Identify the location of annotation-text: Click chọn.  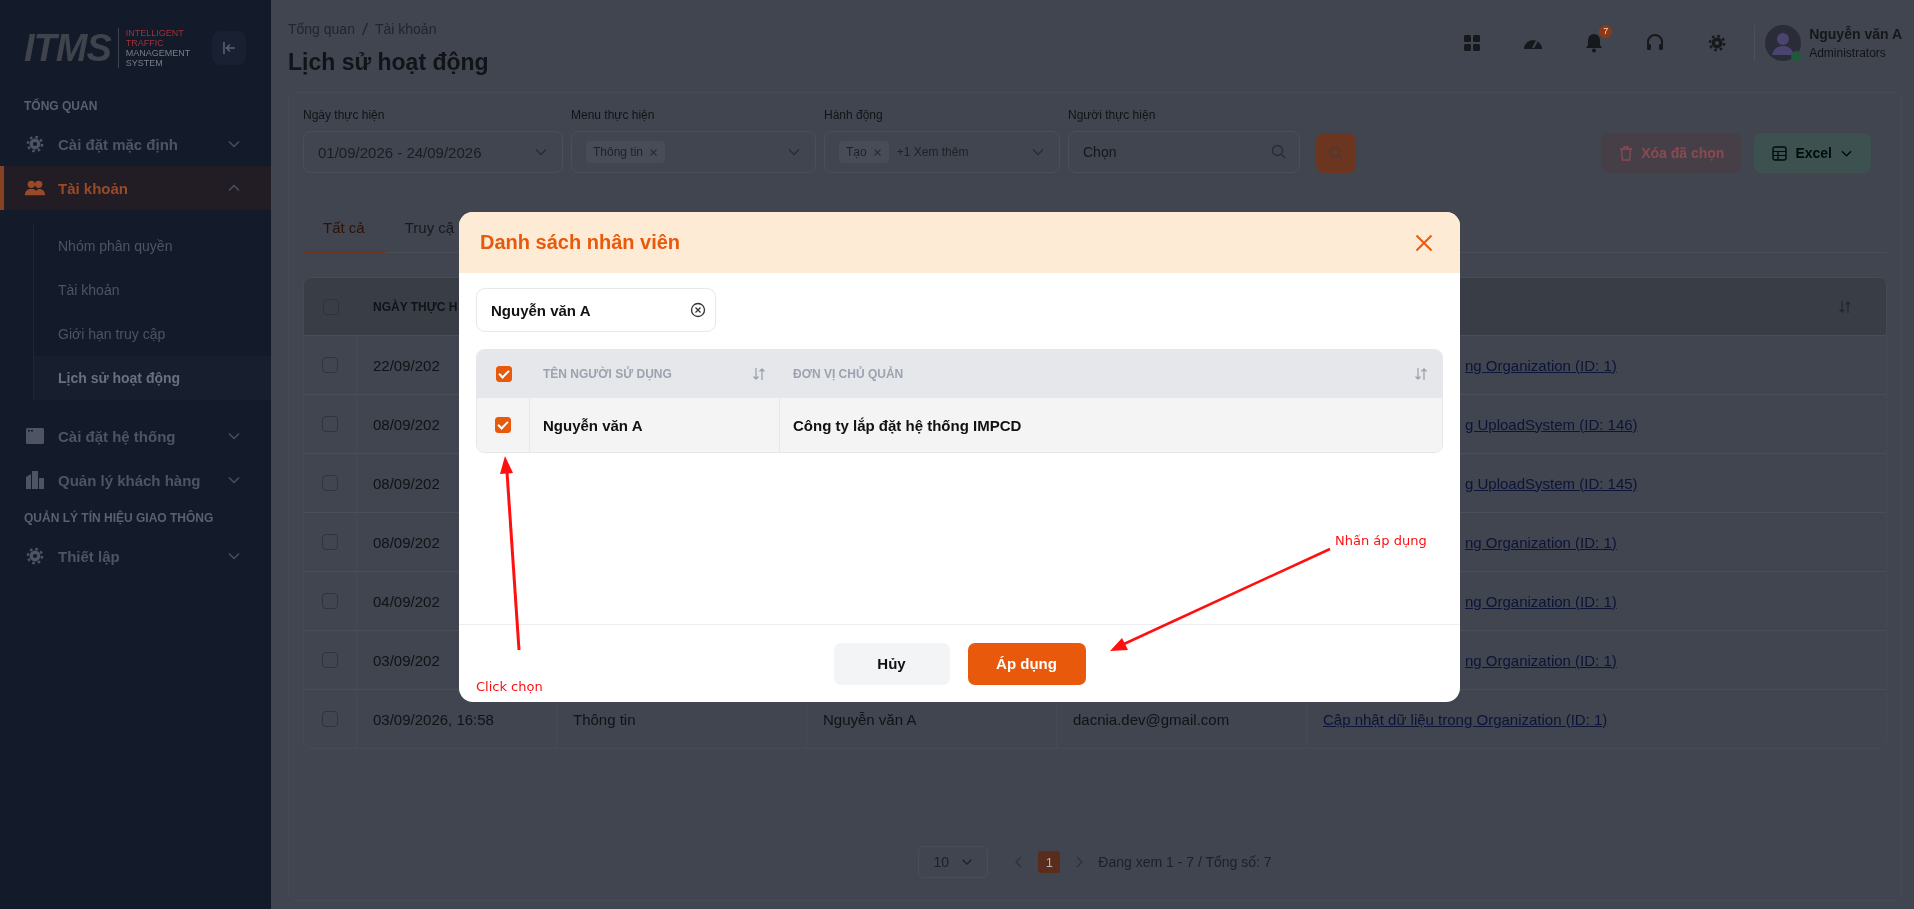
(509, 686).